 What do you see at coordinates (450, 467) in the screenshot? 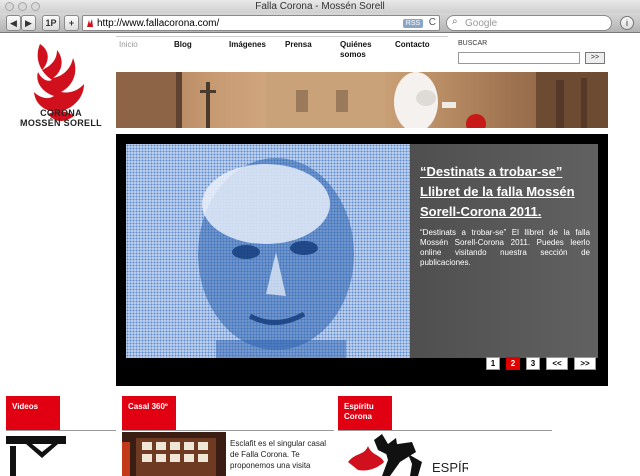
I see `espiritu-logo-text: ESPÍRITU` at bounding box center [450, 467].